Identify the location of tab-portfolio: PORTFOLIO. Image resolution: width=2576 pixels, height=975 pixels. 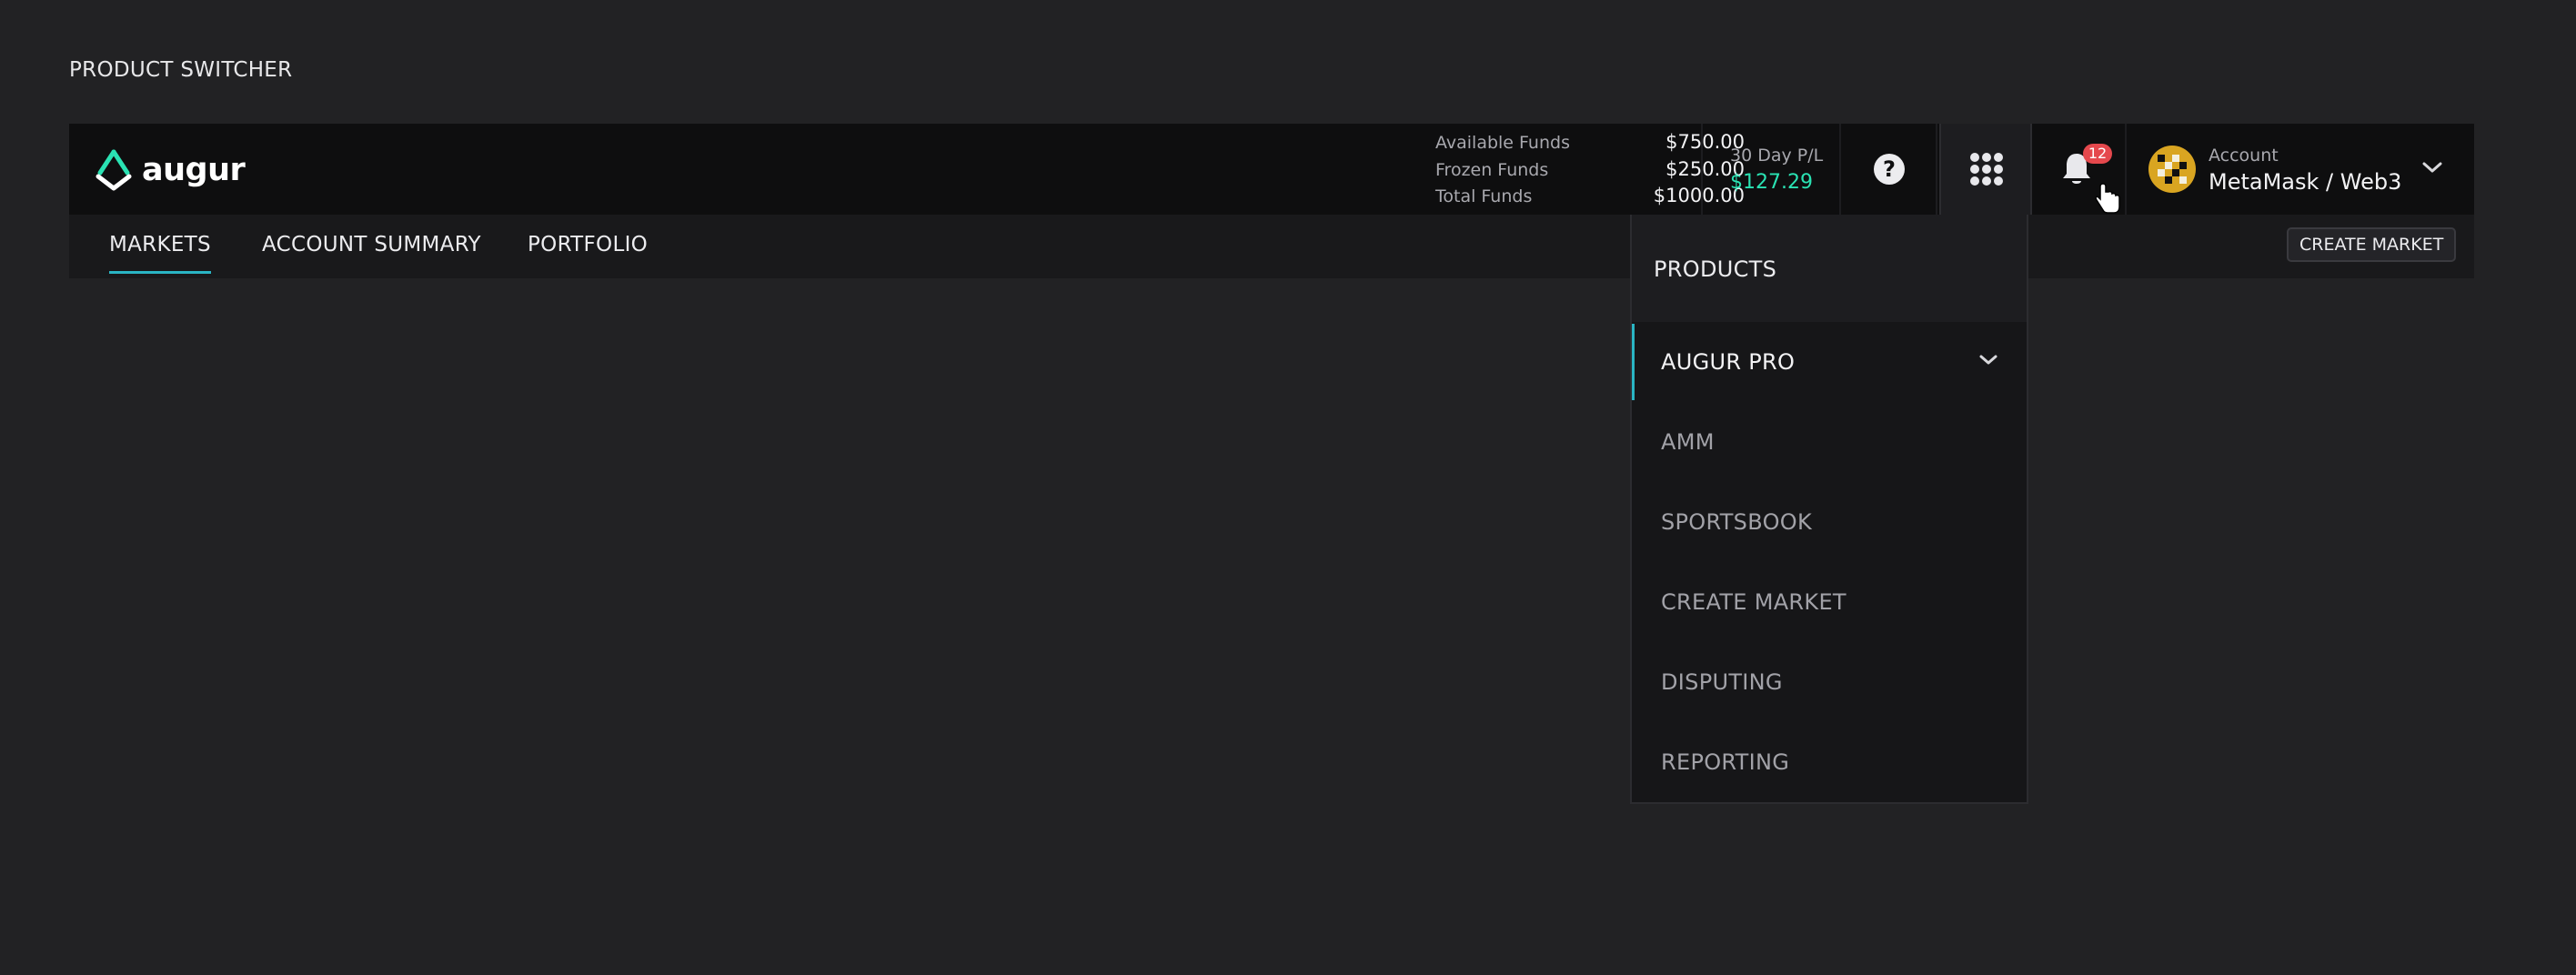
(588, 244).